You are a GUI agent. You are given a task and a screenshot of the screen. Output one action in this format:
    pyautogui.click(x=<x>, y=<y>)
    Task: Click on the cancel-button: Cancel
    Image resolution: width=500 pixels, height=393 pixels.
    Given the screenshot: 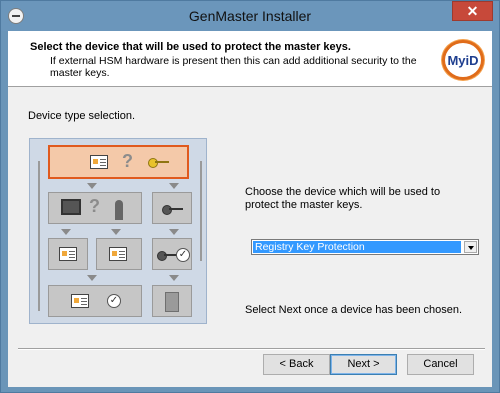 What is the action you would take?
    pyautogui.click(x=440, y=364)
    